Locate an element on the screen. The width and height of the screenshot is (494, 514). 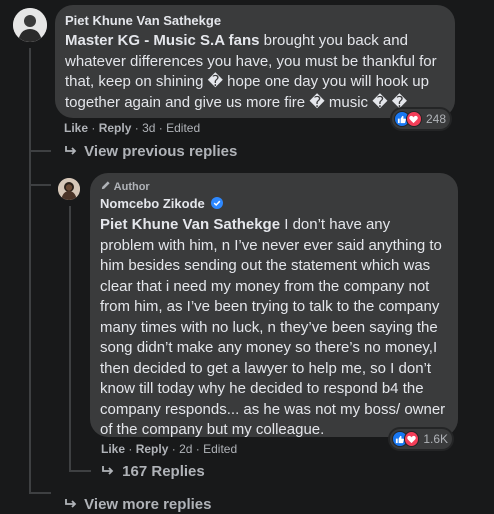
reply-author-row: Nomcebo Zikode is located at coordinates (274, 203).